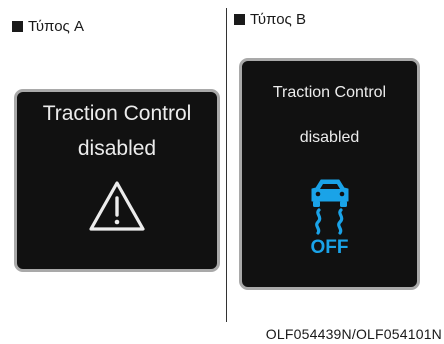 Image resolution: width=444 pixels, height=344 pixels. What do you see at coordinates (330, 207) in the screenshot?
I see `traction-control-off-icon` at bounding box center [330, 207].